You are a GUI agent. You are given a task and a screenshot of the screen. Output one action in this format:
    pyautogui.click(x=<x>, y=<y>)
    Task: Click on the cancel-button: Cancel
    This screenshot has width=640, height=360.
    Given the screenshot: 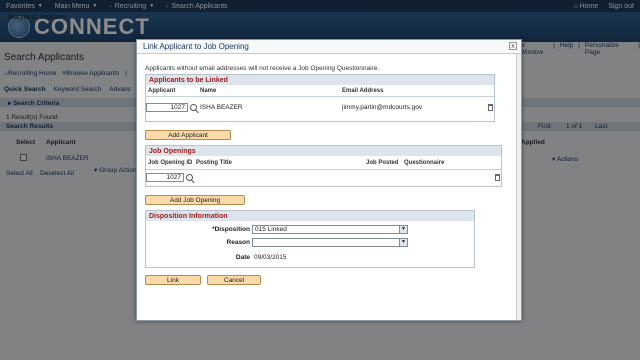 What is the action you would take?
    pyautogui.click(x=234, y=280)
    